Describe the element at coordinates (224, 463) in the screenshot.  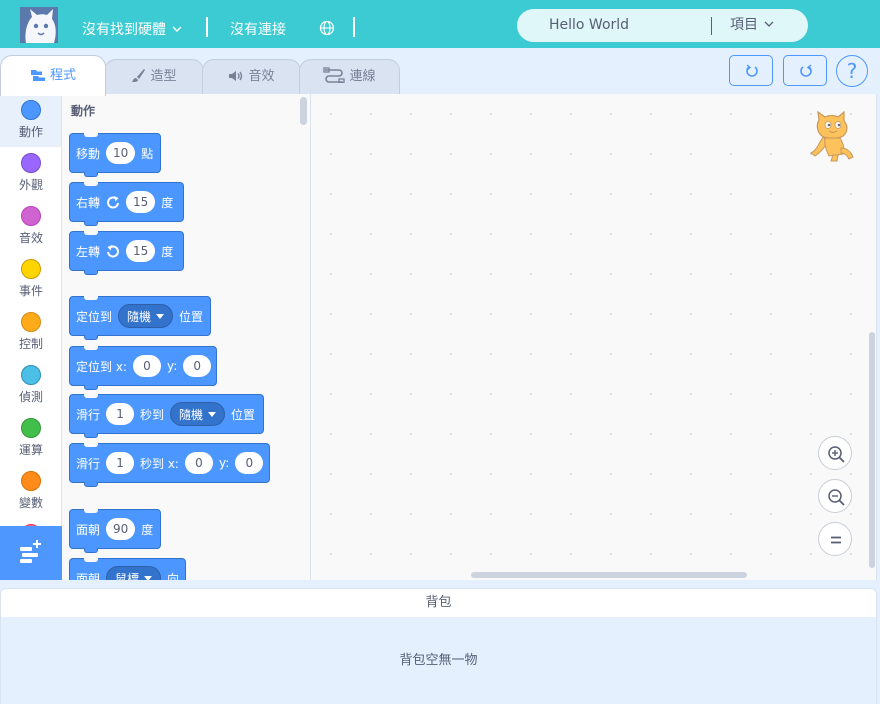
I see `block-text: y:` at that location.